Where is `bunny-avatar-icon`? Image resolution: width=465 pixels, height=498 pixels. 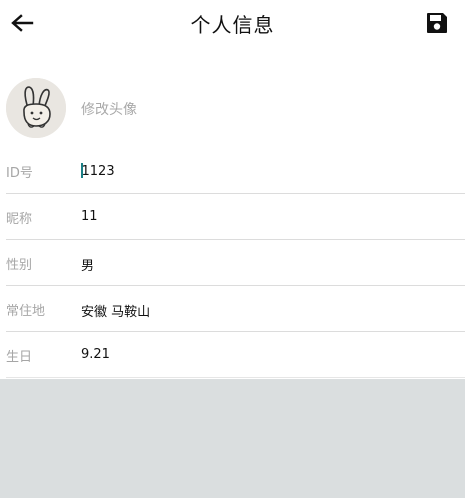
bunny-avatar-icon is located at coordinates (36, 108).